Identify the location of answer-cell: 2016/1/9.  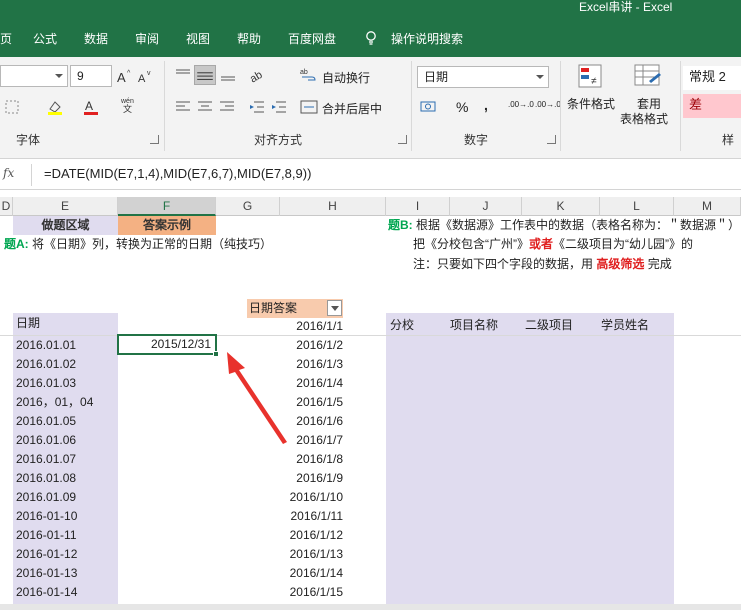
(284, 478).